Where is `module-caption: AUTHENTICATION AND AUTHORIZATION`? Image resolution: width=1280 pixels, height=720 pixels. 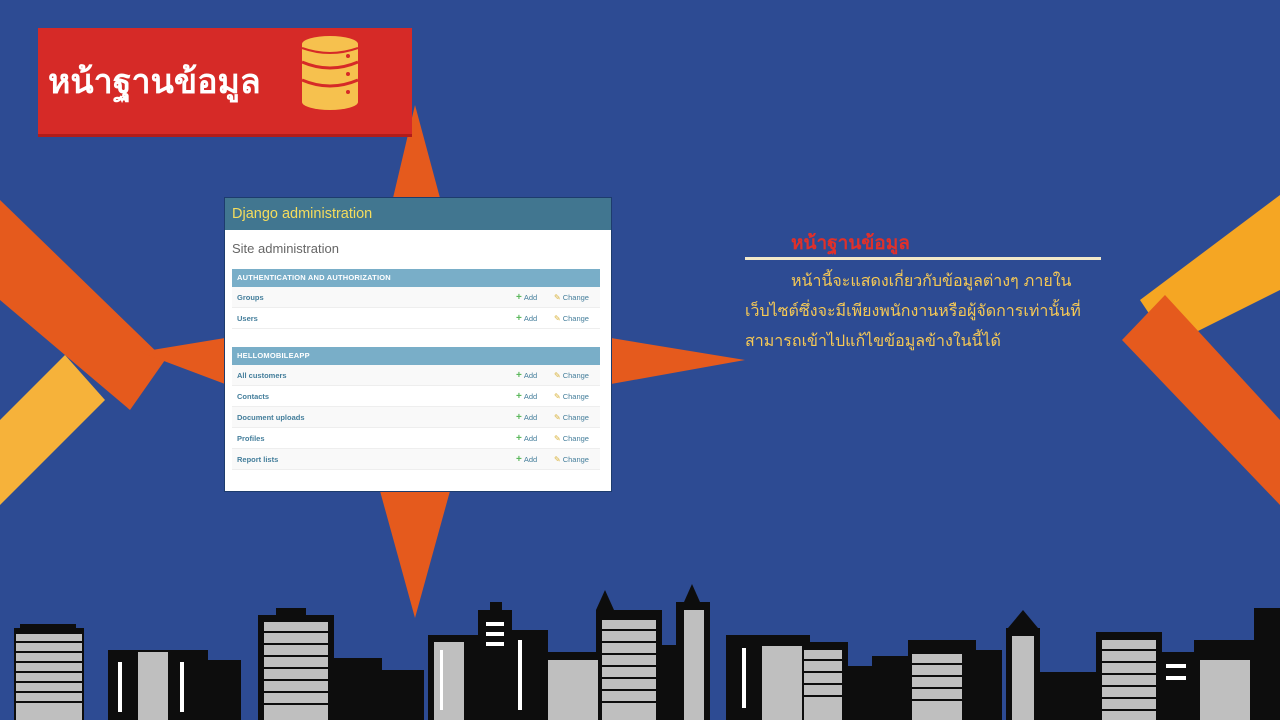
module-caption: AUTHENTICATION AND AUTHORIZATION is located at coordinates (416, 278).